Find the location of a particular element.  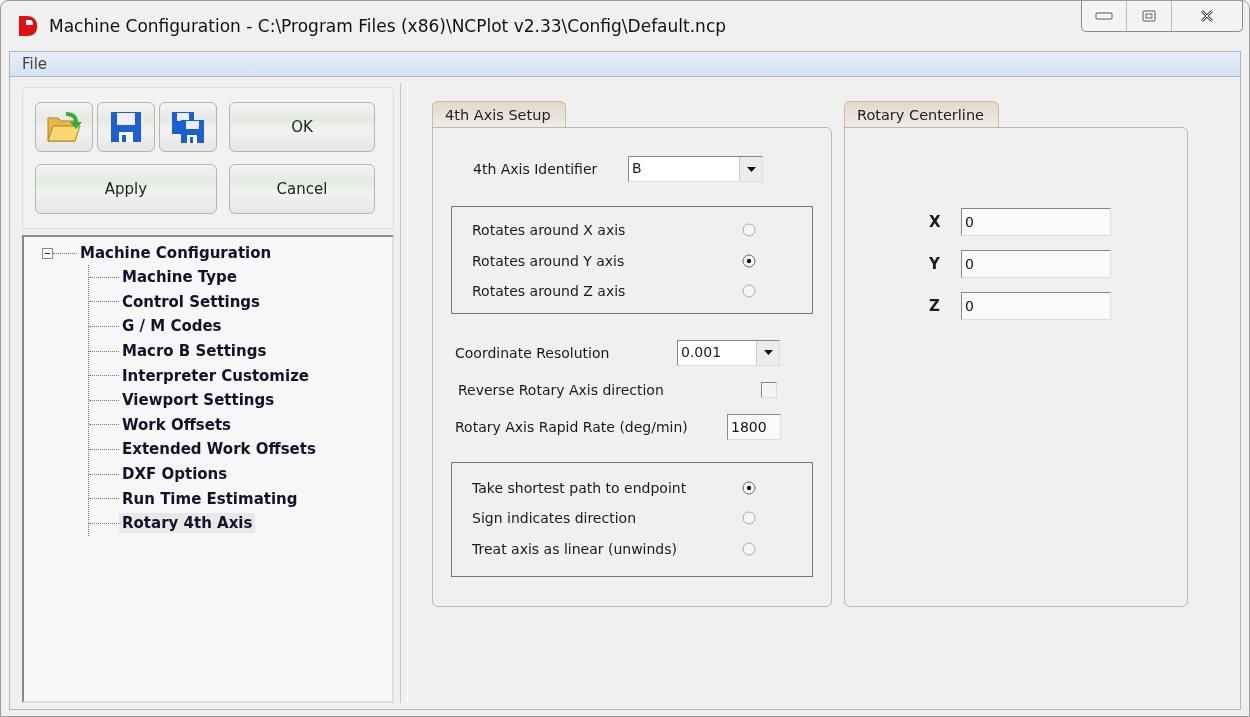

option-label: Treat axis as linear (unwinds) is located at coordinates (575, 548).